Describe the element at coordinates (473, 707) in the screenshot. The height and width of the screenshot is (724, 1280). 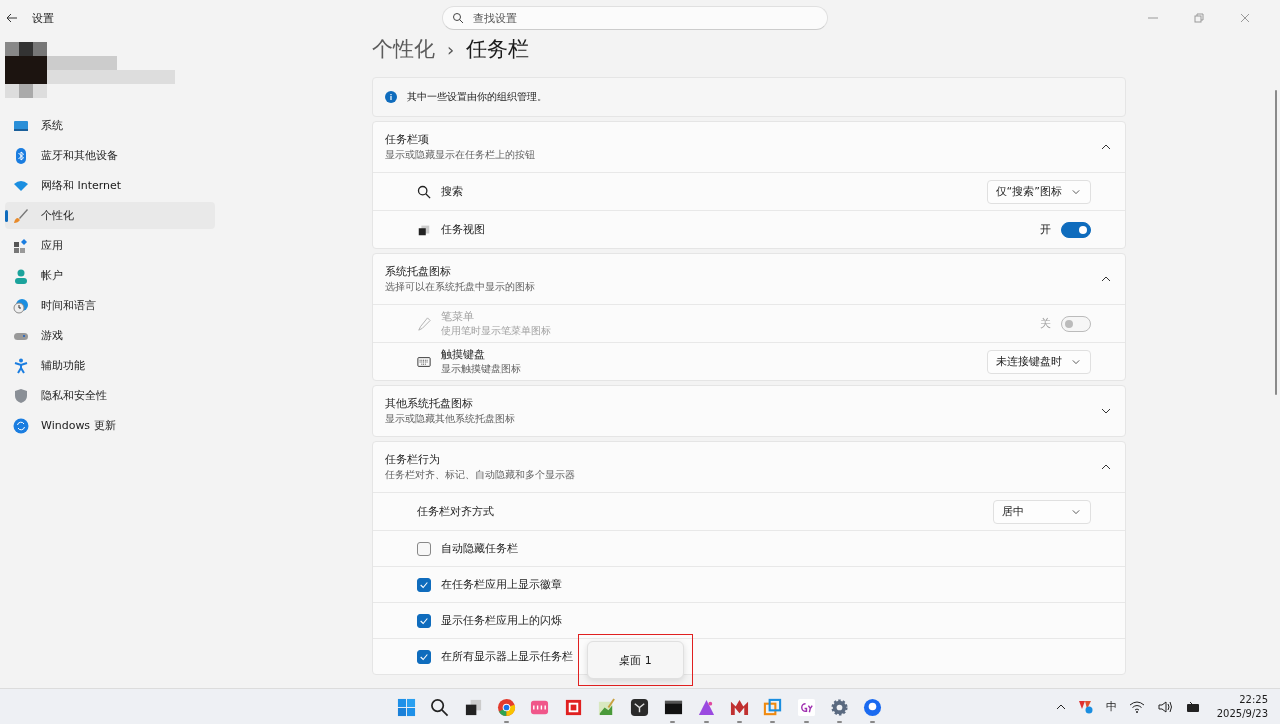
I see `task-view-icon` at that location.